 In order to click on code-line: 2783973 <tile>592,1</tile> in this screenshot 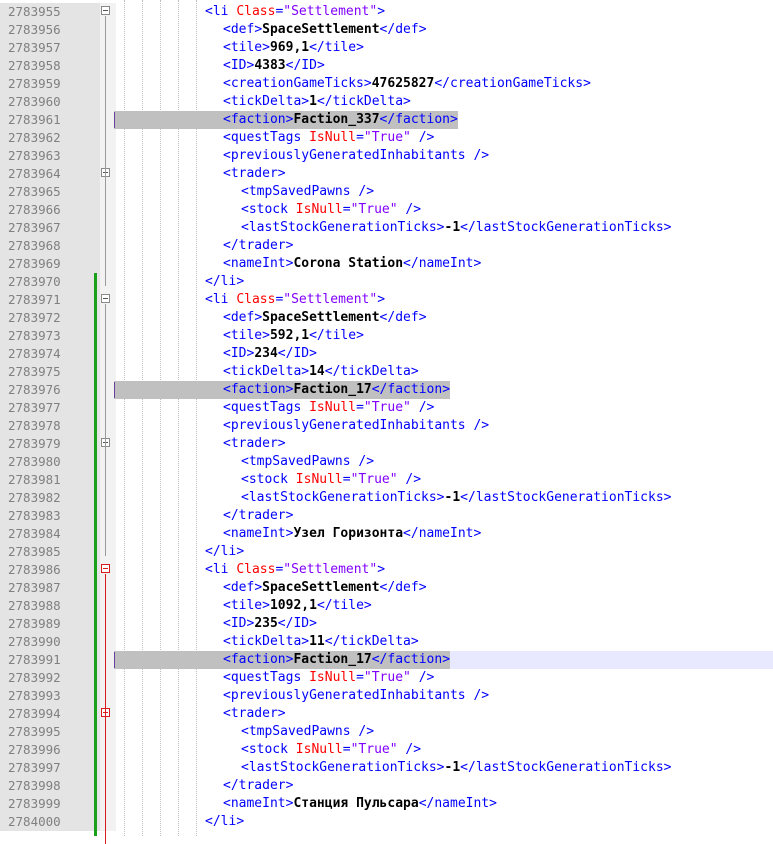, I will do `click(386, 336)`.